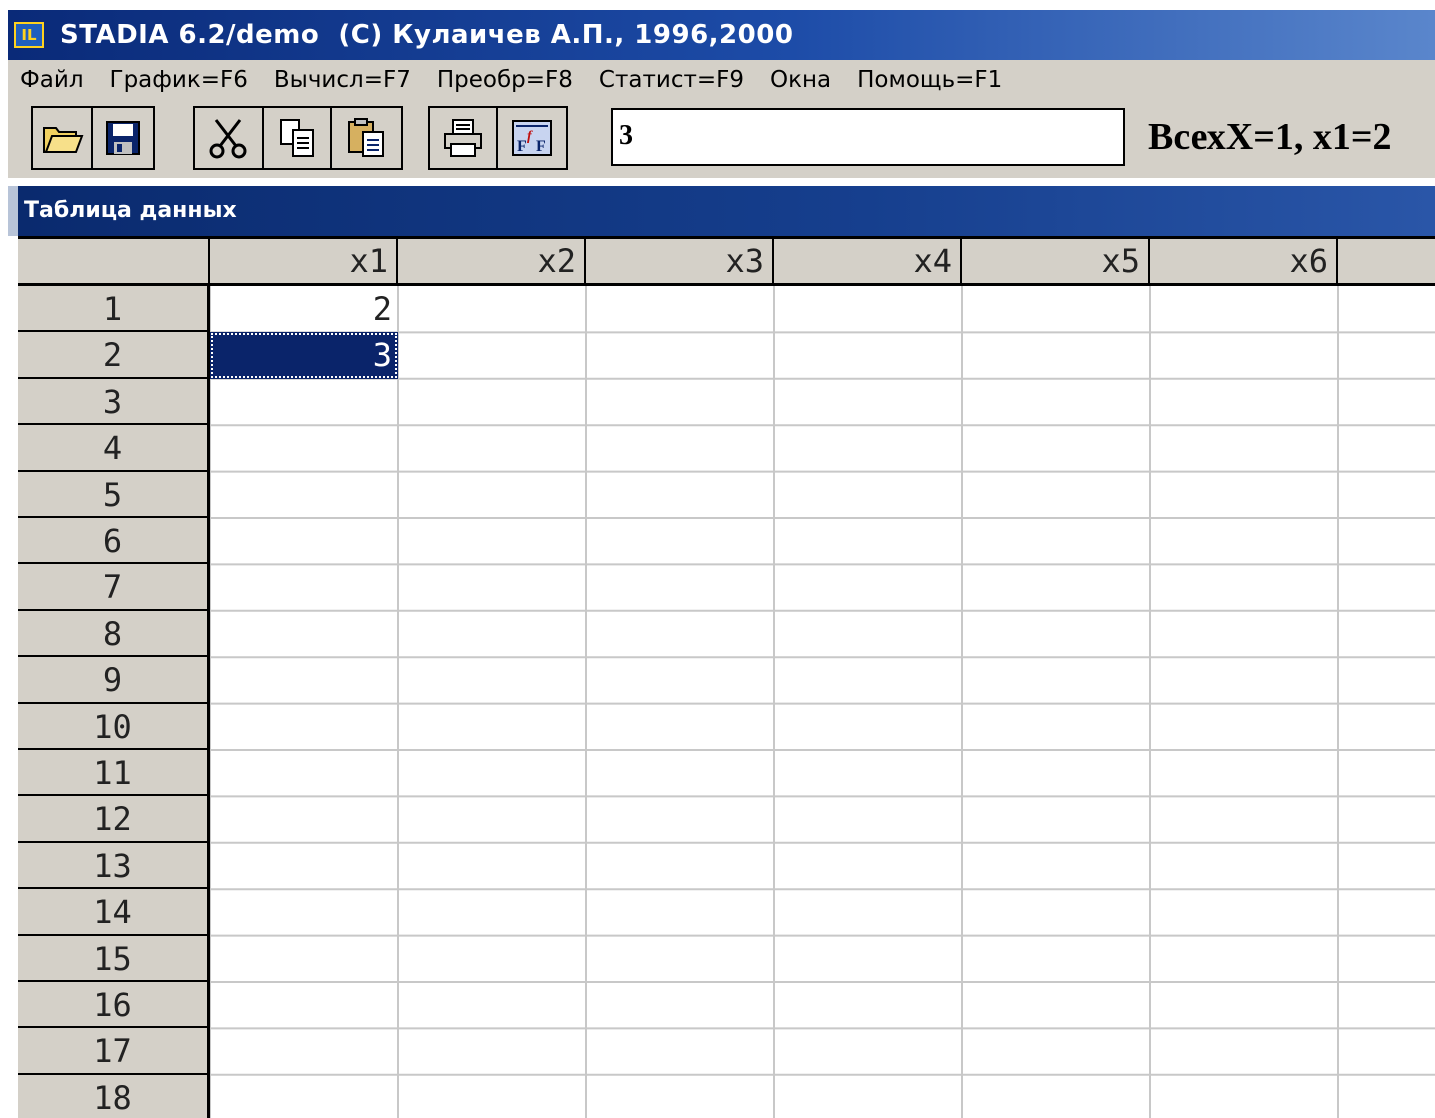  I want to click on open-folder-icon, so click(63, 140).